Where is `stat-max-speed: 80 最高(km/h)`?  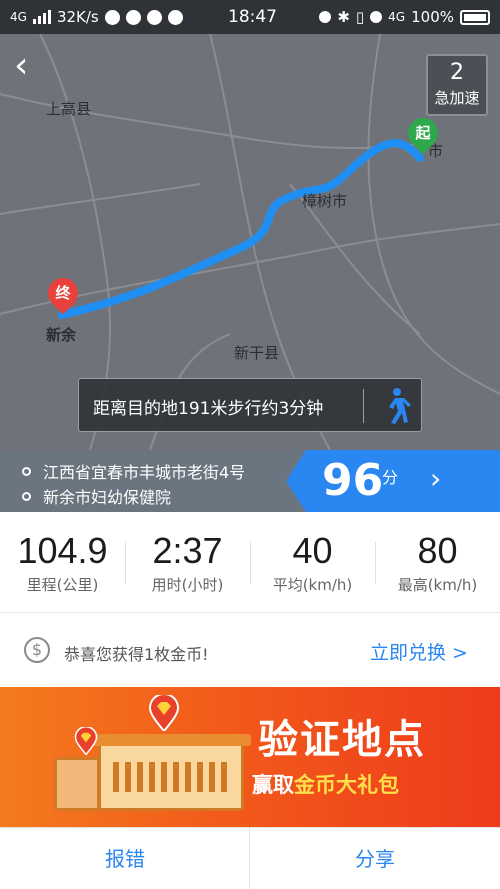 stat-max-speed: 80 最高(km/h) is located at coordinates (437, 562).